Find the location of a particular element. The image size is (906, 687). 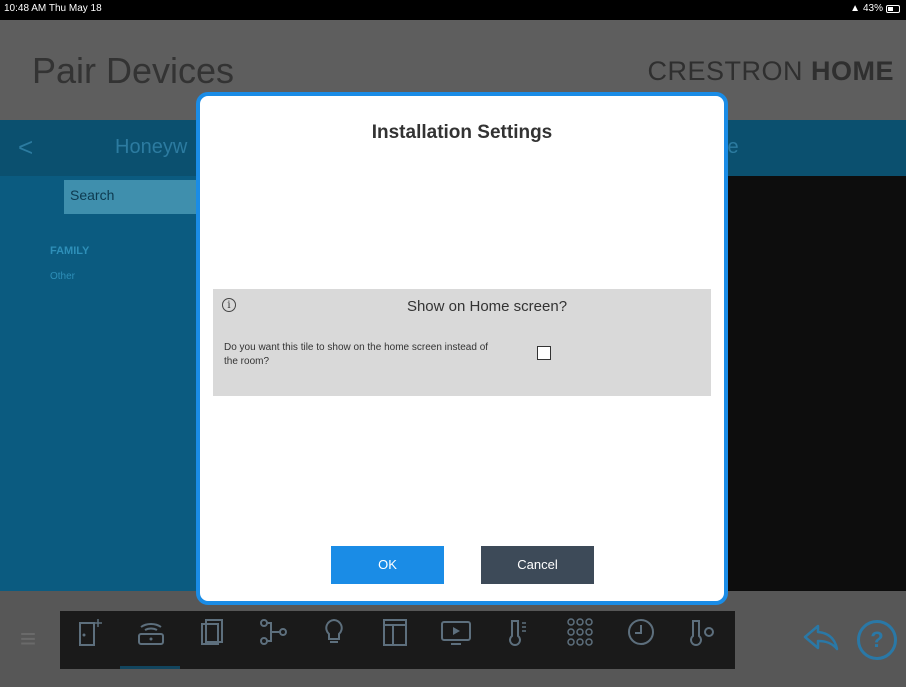

status-right: ▲ 43% is located at coordinates (875, 8).